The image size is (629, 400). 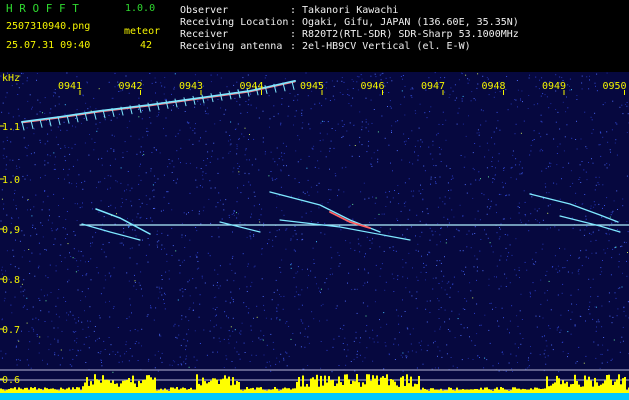 What do you see at coordinates (204, 10) in the screenshot?
I see `info-label-observer: Observer` at bounding box center [204, 10].